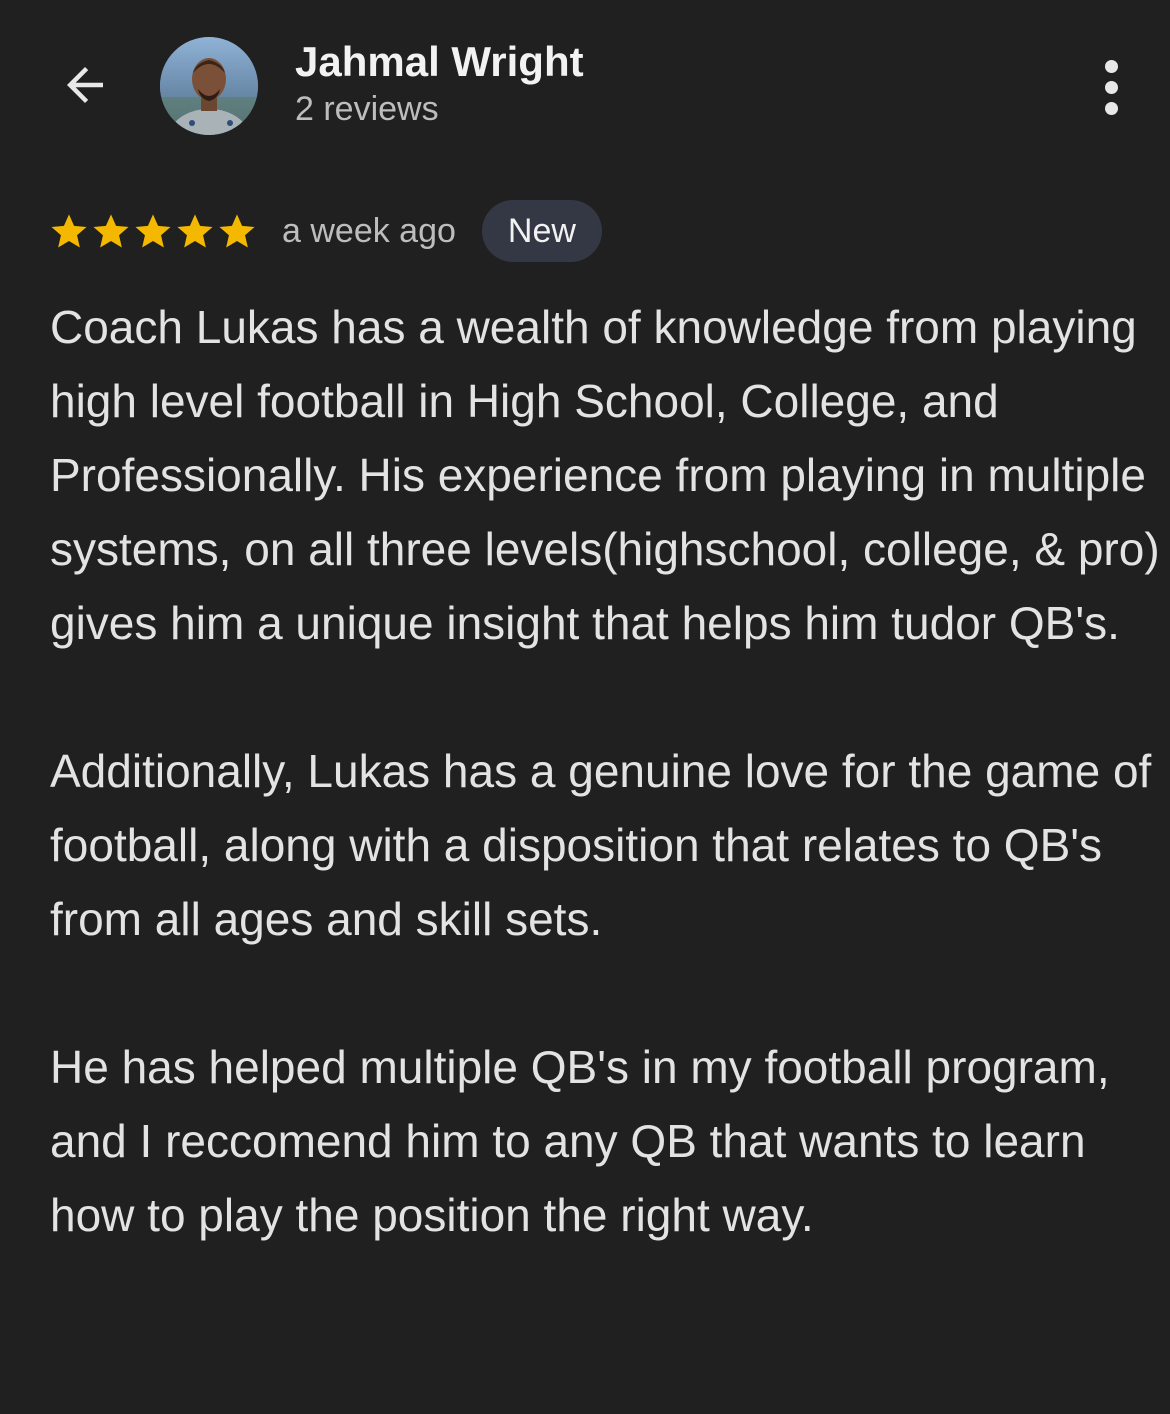 The image size is (1170, 1414). I want to click on arrow-back-icon, so click(85, 85).